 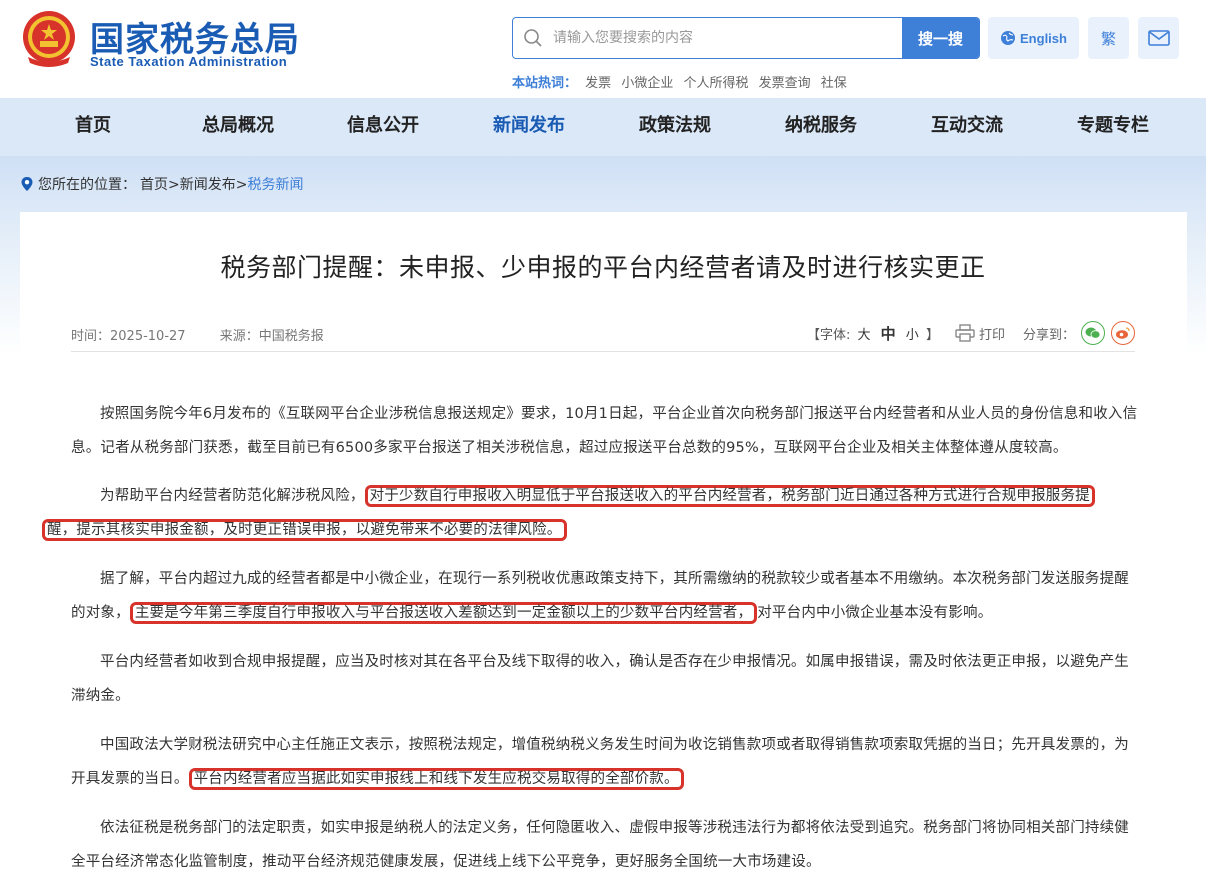 I want to click on font-size-control: 【字体: 大 中 小 】, so click(x=873, y=333).